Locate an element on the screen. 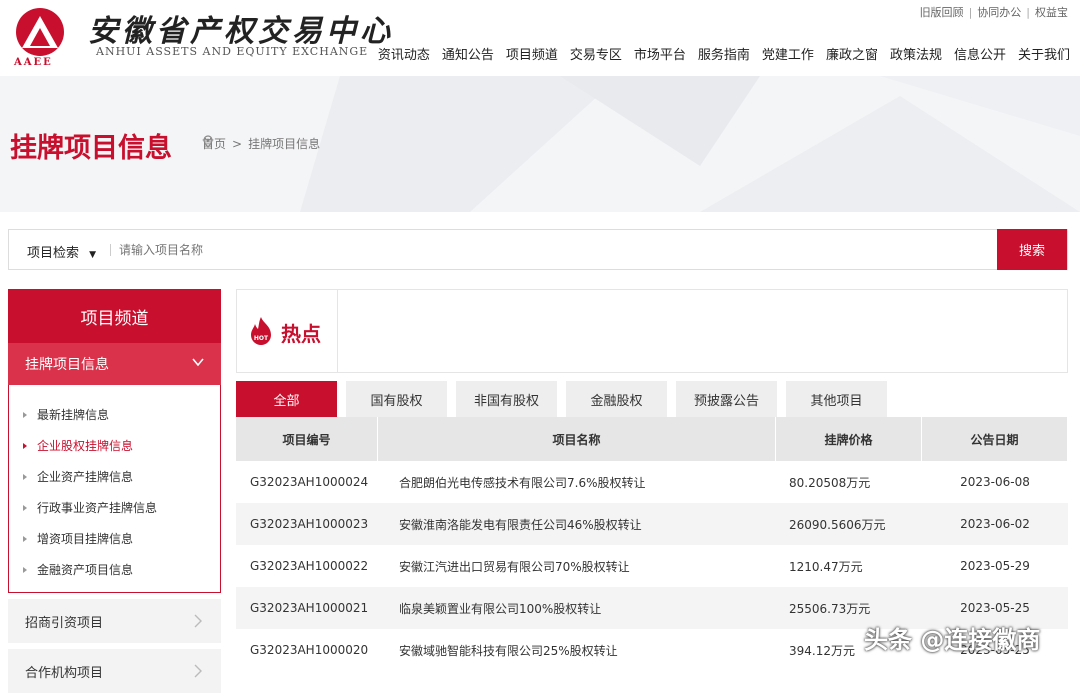  nav-item-notices: 通知公告 is located at coordinates (468, 53).